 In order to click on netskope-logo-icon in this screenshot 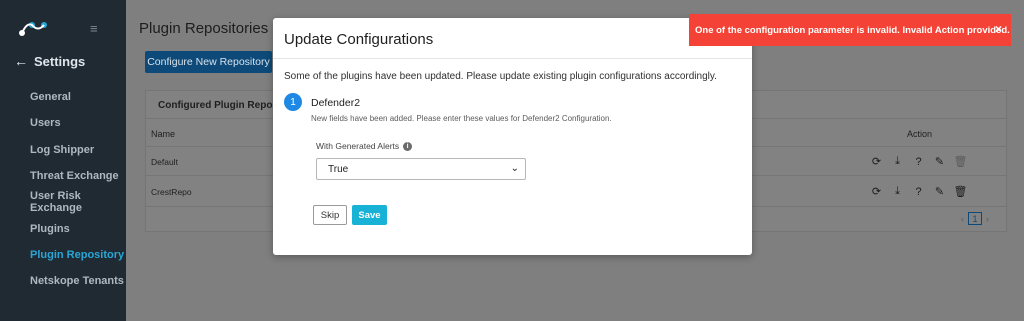, I will do `click(33, 29)`.